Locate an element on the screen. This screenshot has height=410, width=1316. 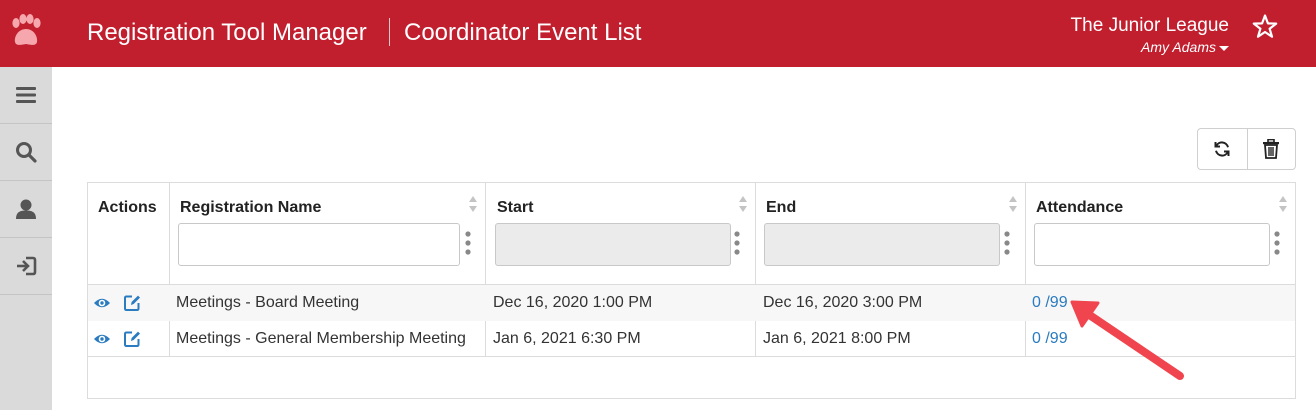
paw-logo-icon is located at coordinates (26, 29).